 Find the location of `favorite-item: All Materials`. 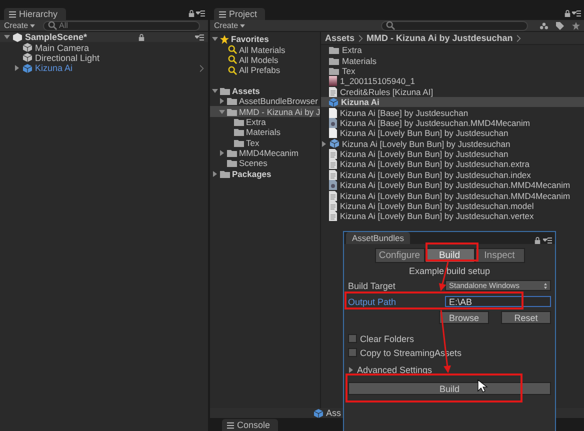

favorite-item: All Materials is located at coordinates (262, 49).